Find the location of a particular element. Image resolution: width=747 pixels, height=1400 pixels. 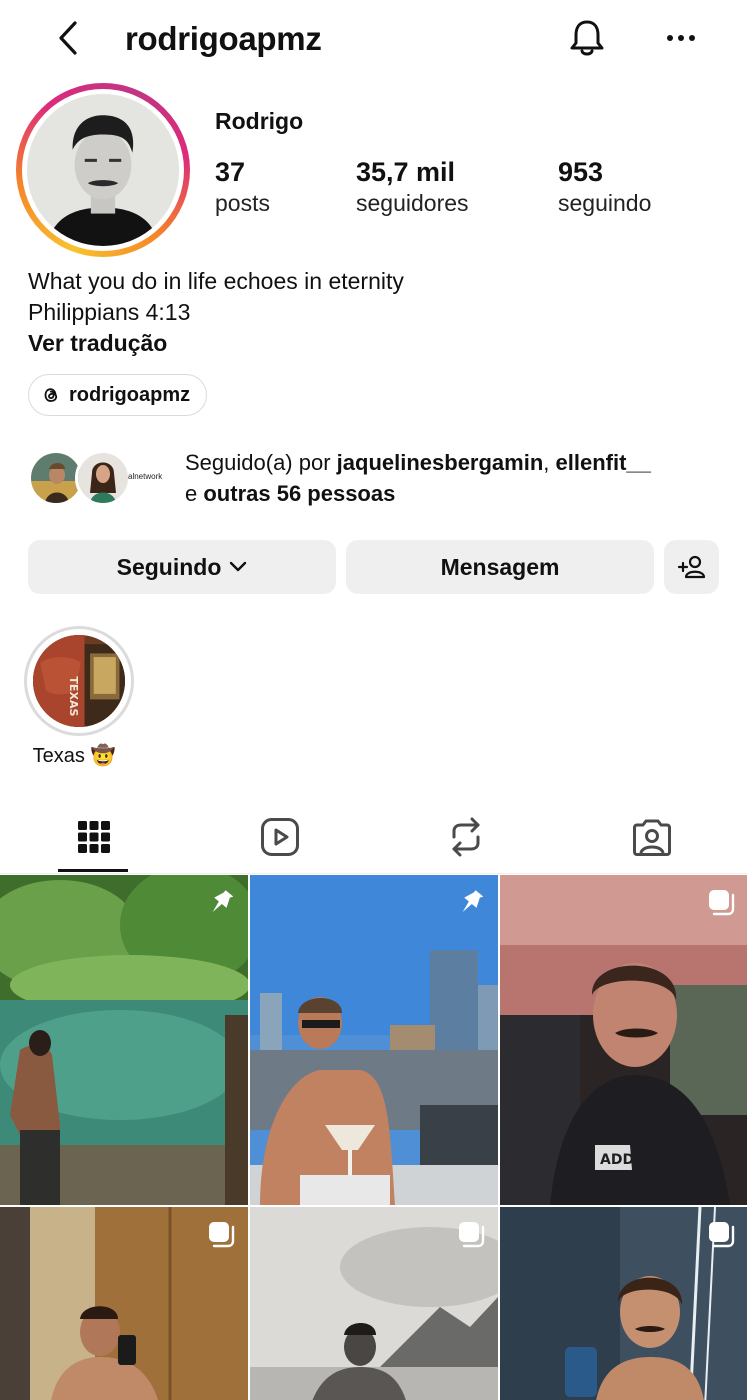

other-followers-link: outras 56 pessoas is located at coordinates (299, 493).